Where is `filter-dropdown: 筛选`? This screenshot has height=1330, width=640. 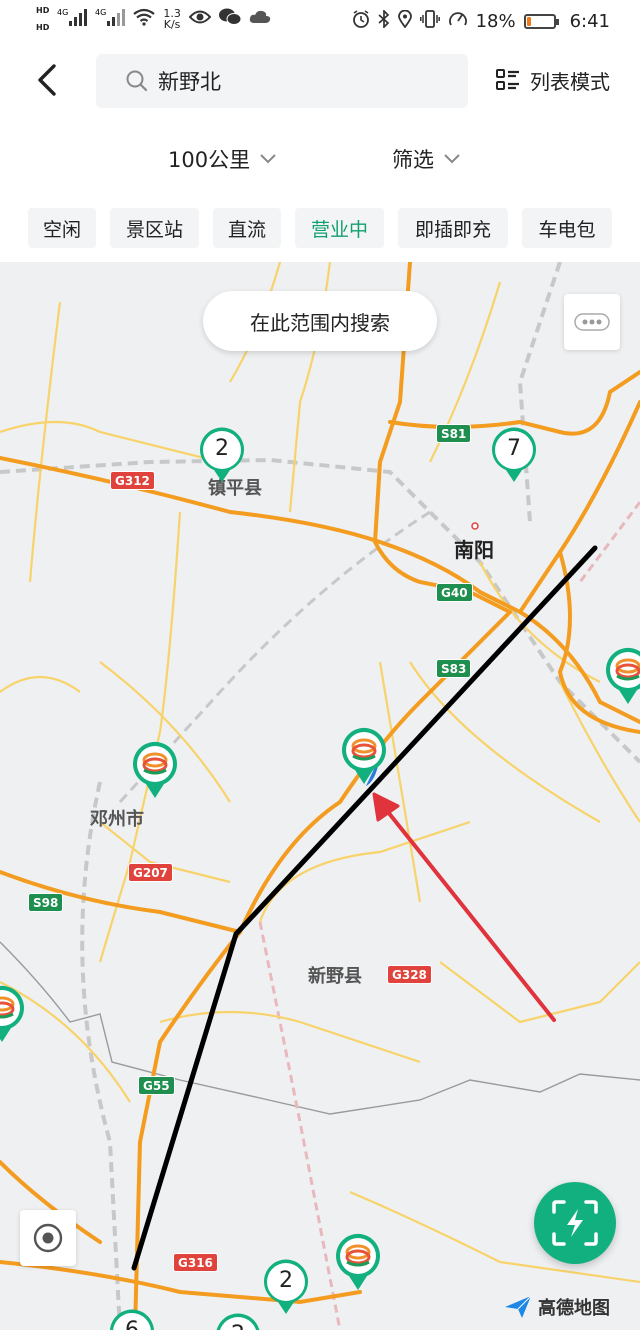
filter-dropdown: 筛选 is located at coordinates (426, 159).